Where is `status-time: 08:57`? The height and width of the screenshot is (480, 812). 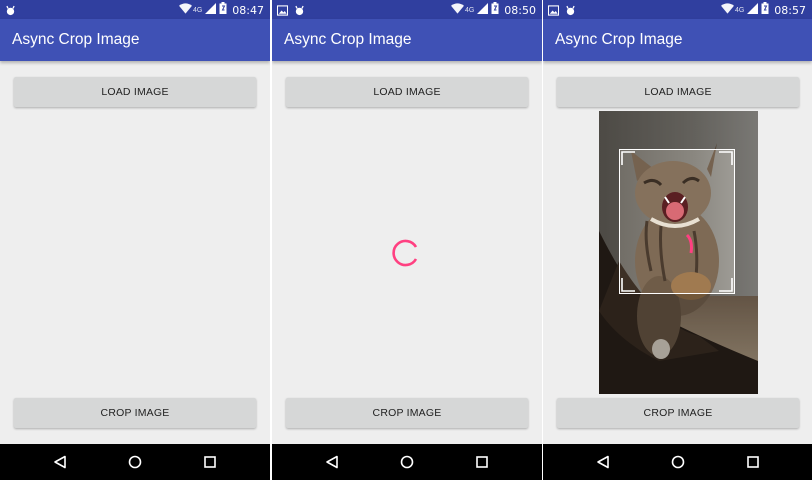 status-time: 08:57 is located at coordinates (790, 10).